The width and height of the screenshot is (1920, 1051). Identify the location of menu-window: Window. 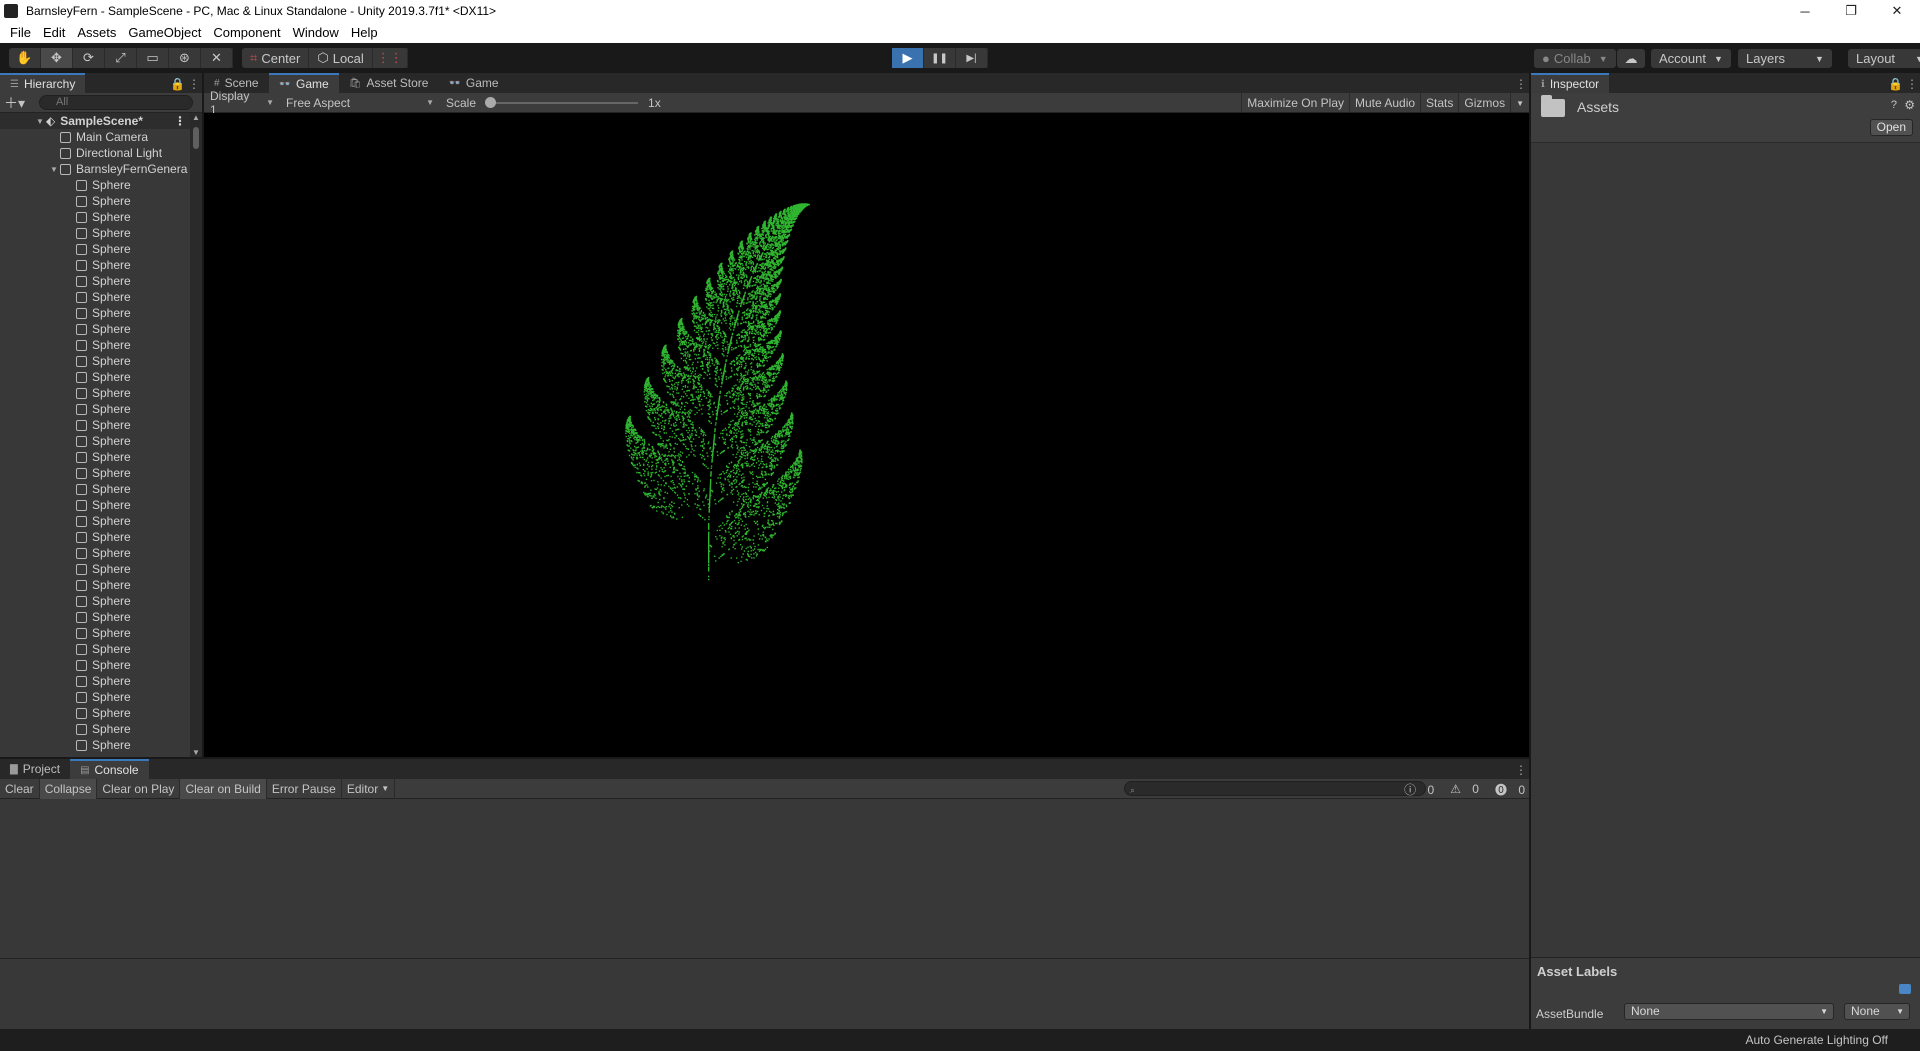
(316, 32).